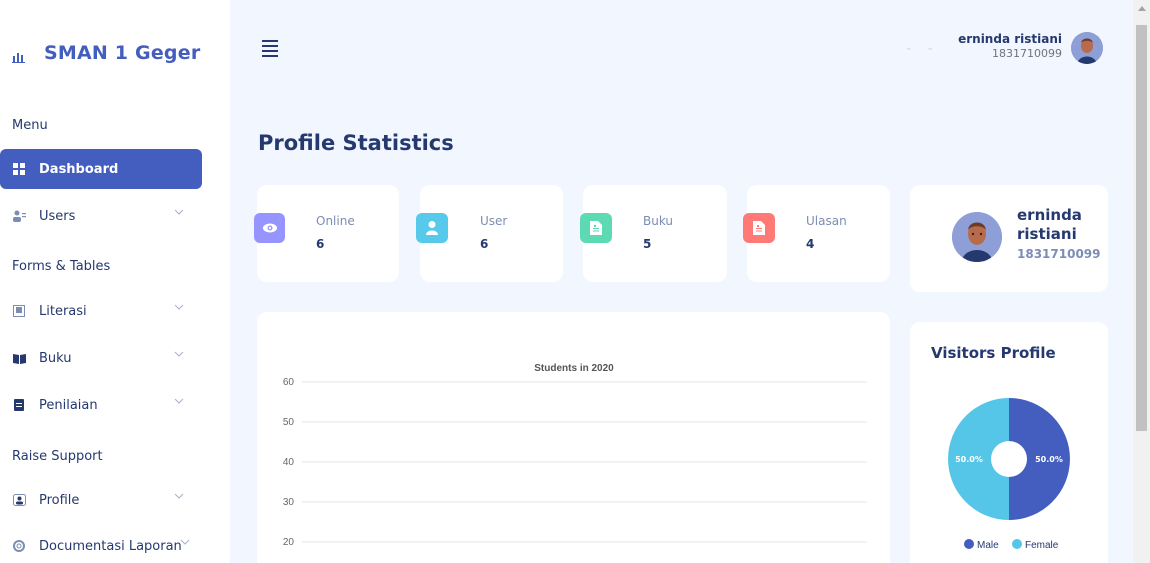  I want to click on sidebar-item-dashboard: Dashboard, so click(101, 169).